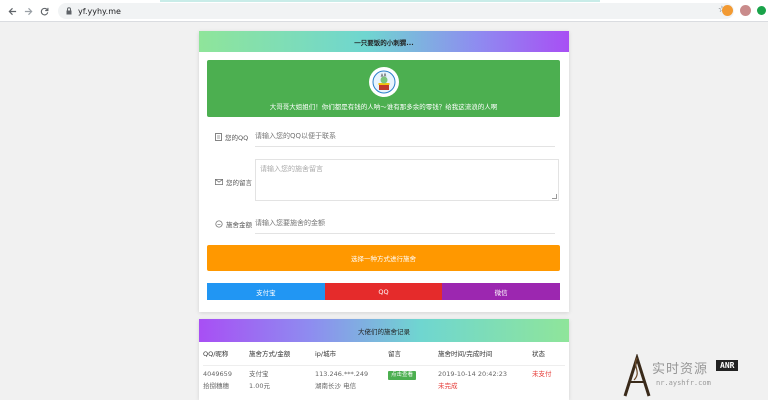 This screenshot has width=768, height=400. I want to click on reload-icon, so click(44, 11).